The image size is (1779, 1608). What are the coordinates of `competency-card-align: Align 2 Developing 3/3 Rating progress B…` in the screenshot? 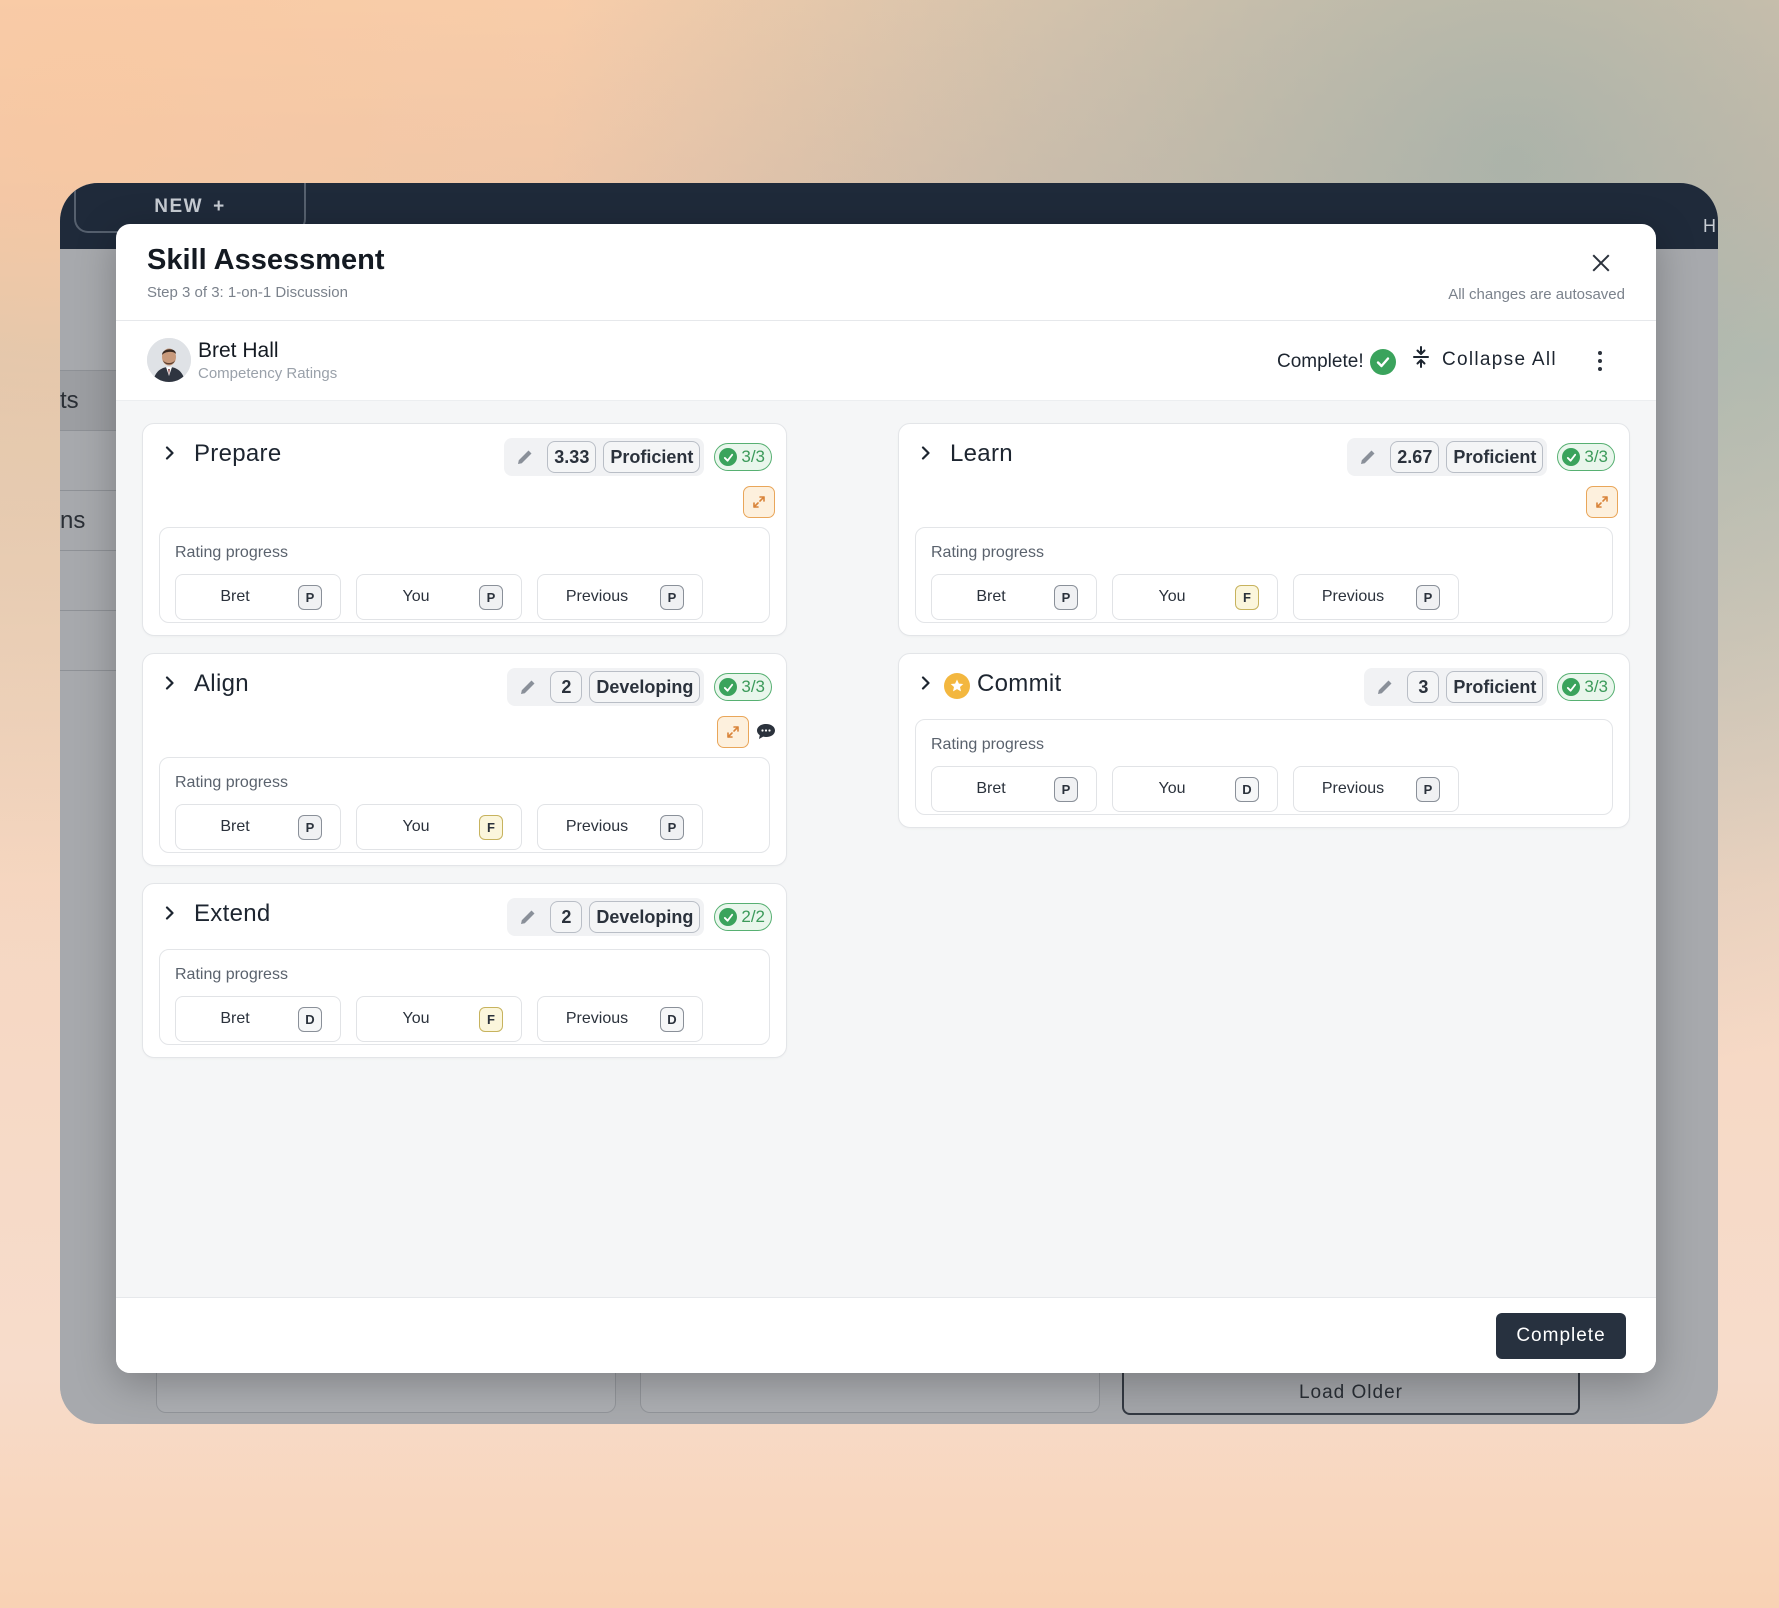 It's located at (464, 759).